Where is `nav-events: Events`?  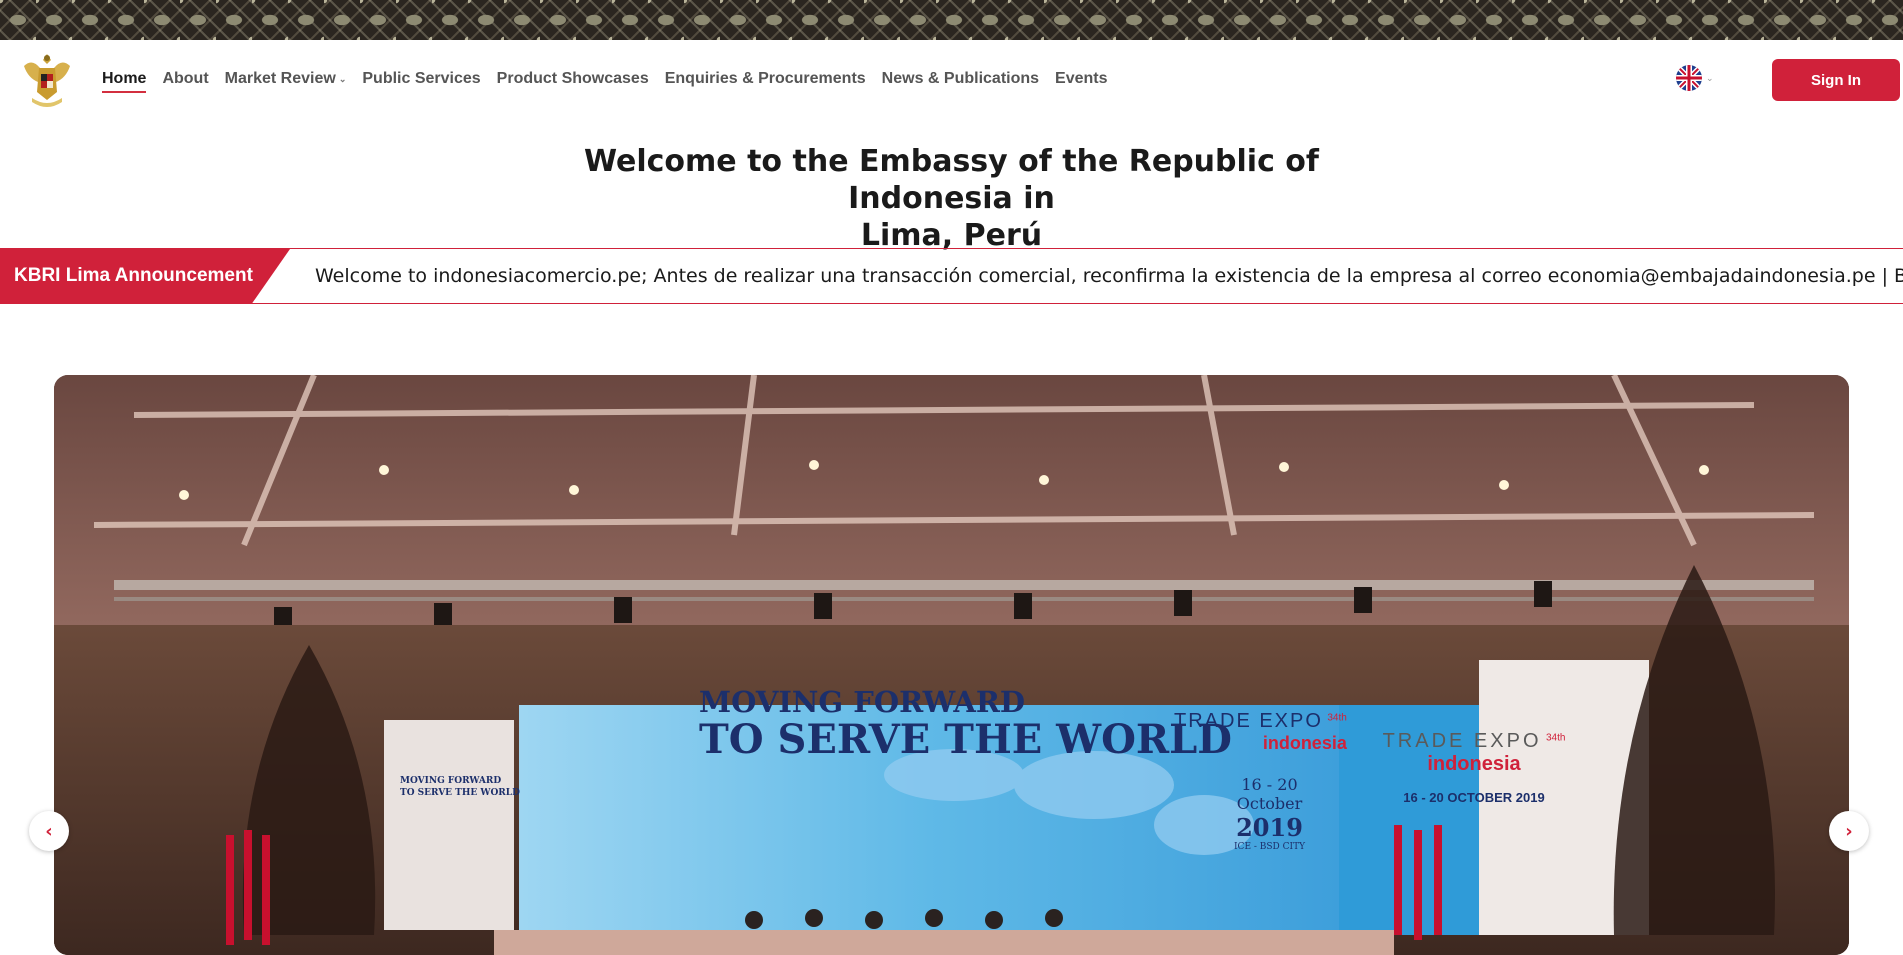 nav-events: Events is located at coordinates (1081, 81).